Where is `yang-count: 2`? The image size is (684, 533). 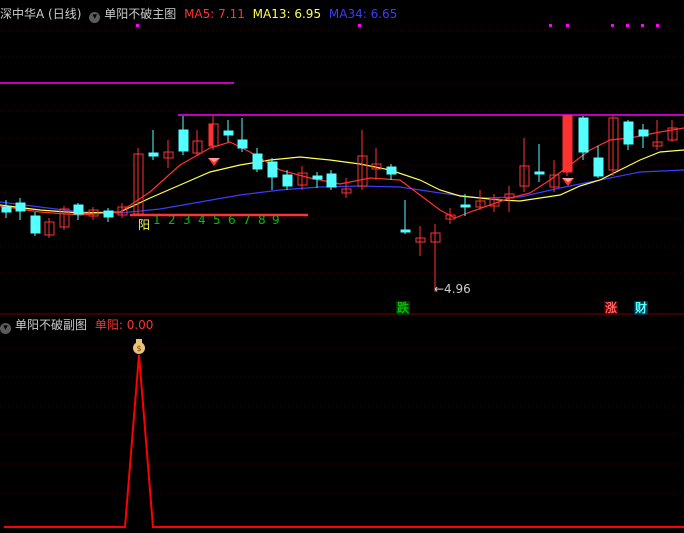
yang-count: 2 is located at coordinates (172, 220).